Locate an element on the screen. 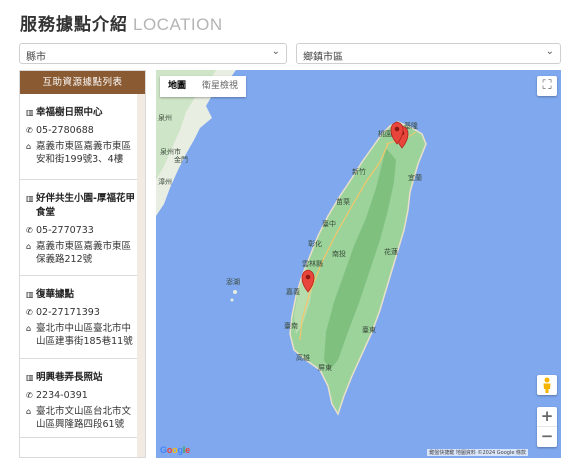  site-phone: 02-27171393 is located at coordinates (68, 312).